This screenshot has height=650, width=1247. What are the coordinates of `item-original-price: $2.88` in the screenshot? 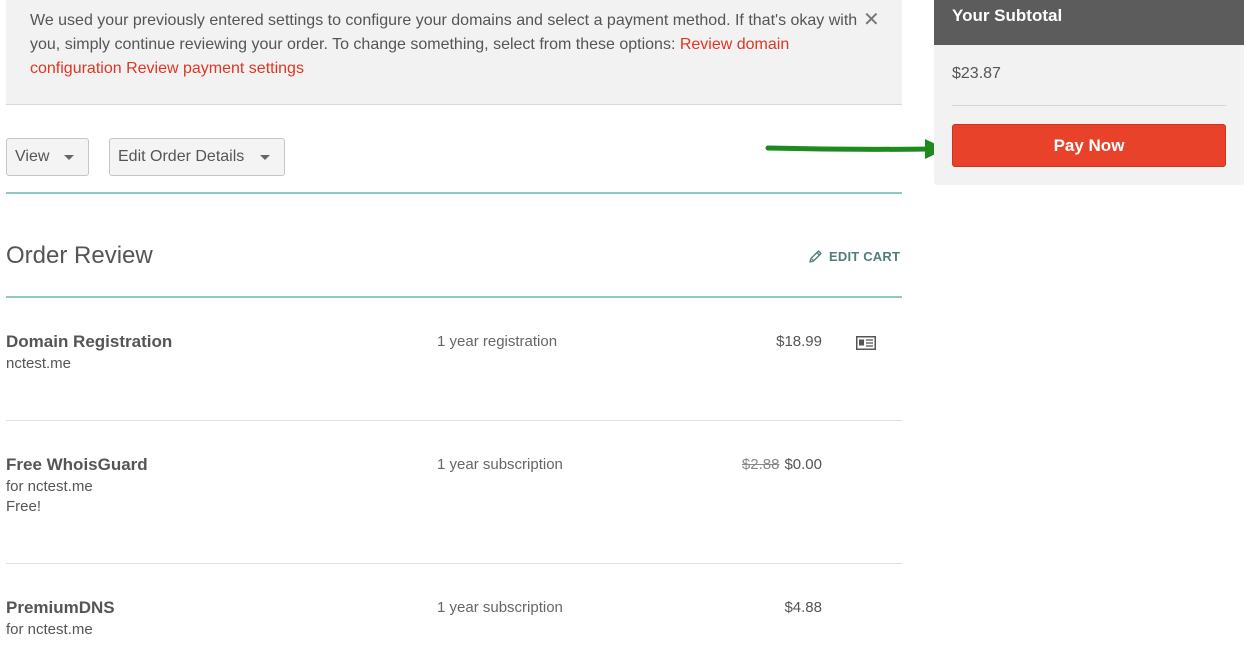 It's located at (760, 464).